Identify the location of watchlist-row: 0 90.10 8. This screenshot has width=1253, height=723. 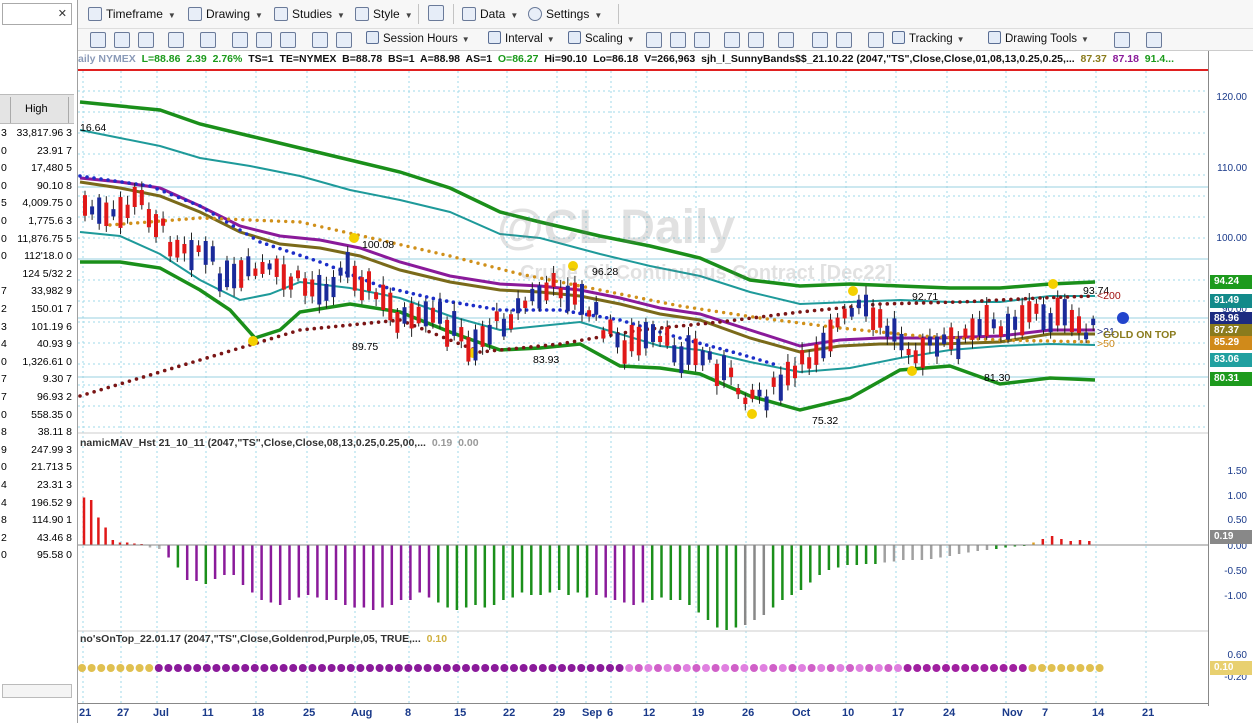
(37, 186).